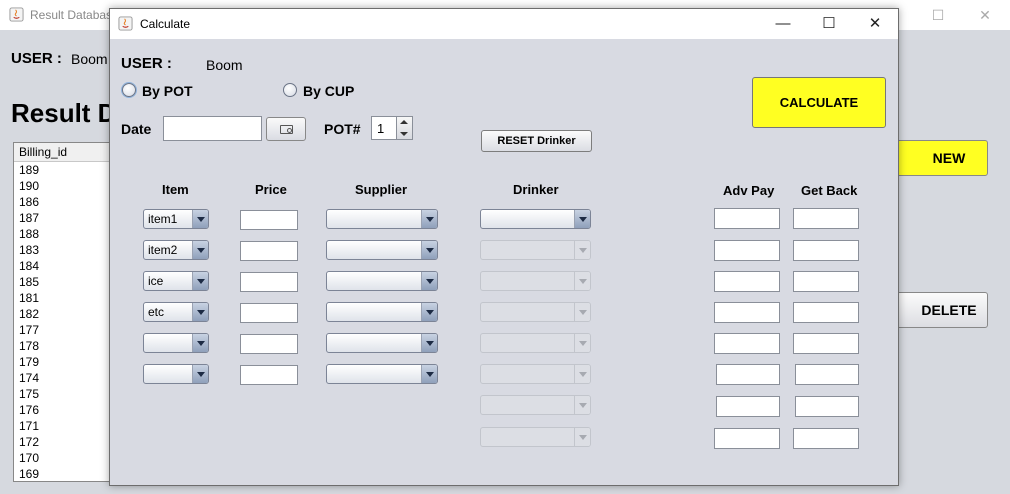  I want to click on table-row: 169, so click(63, 473).